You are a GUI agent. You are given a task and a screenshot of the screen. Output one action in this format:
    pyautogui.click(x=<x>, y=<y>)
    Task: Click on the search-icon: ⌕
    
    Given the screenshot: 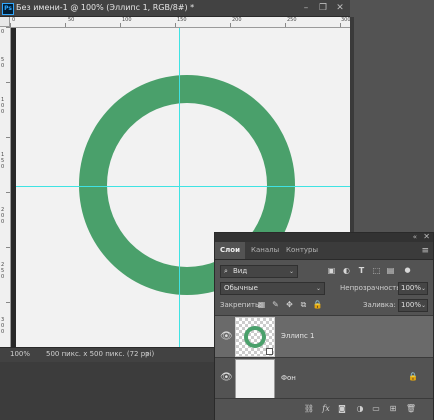 What is the action you would take?
    pyautogui.click(x=226, y=271)
    